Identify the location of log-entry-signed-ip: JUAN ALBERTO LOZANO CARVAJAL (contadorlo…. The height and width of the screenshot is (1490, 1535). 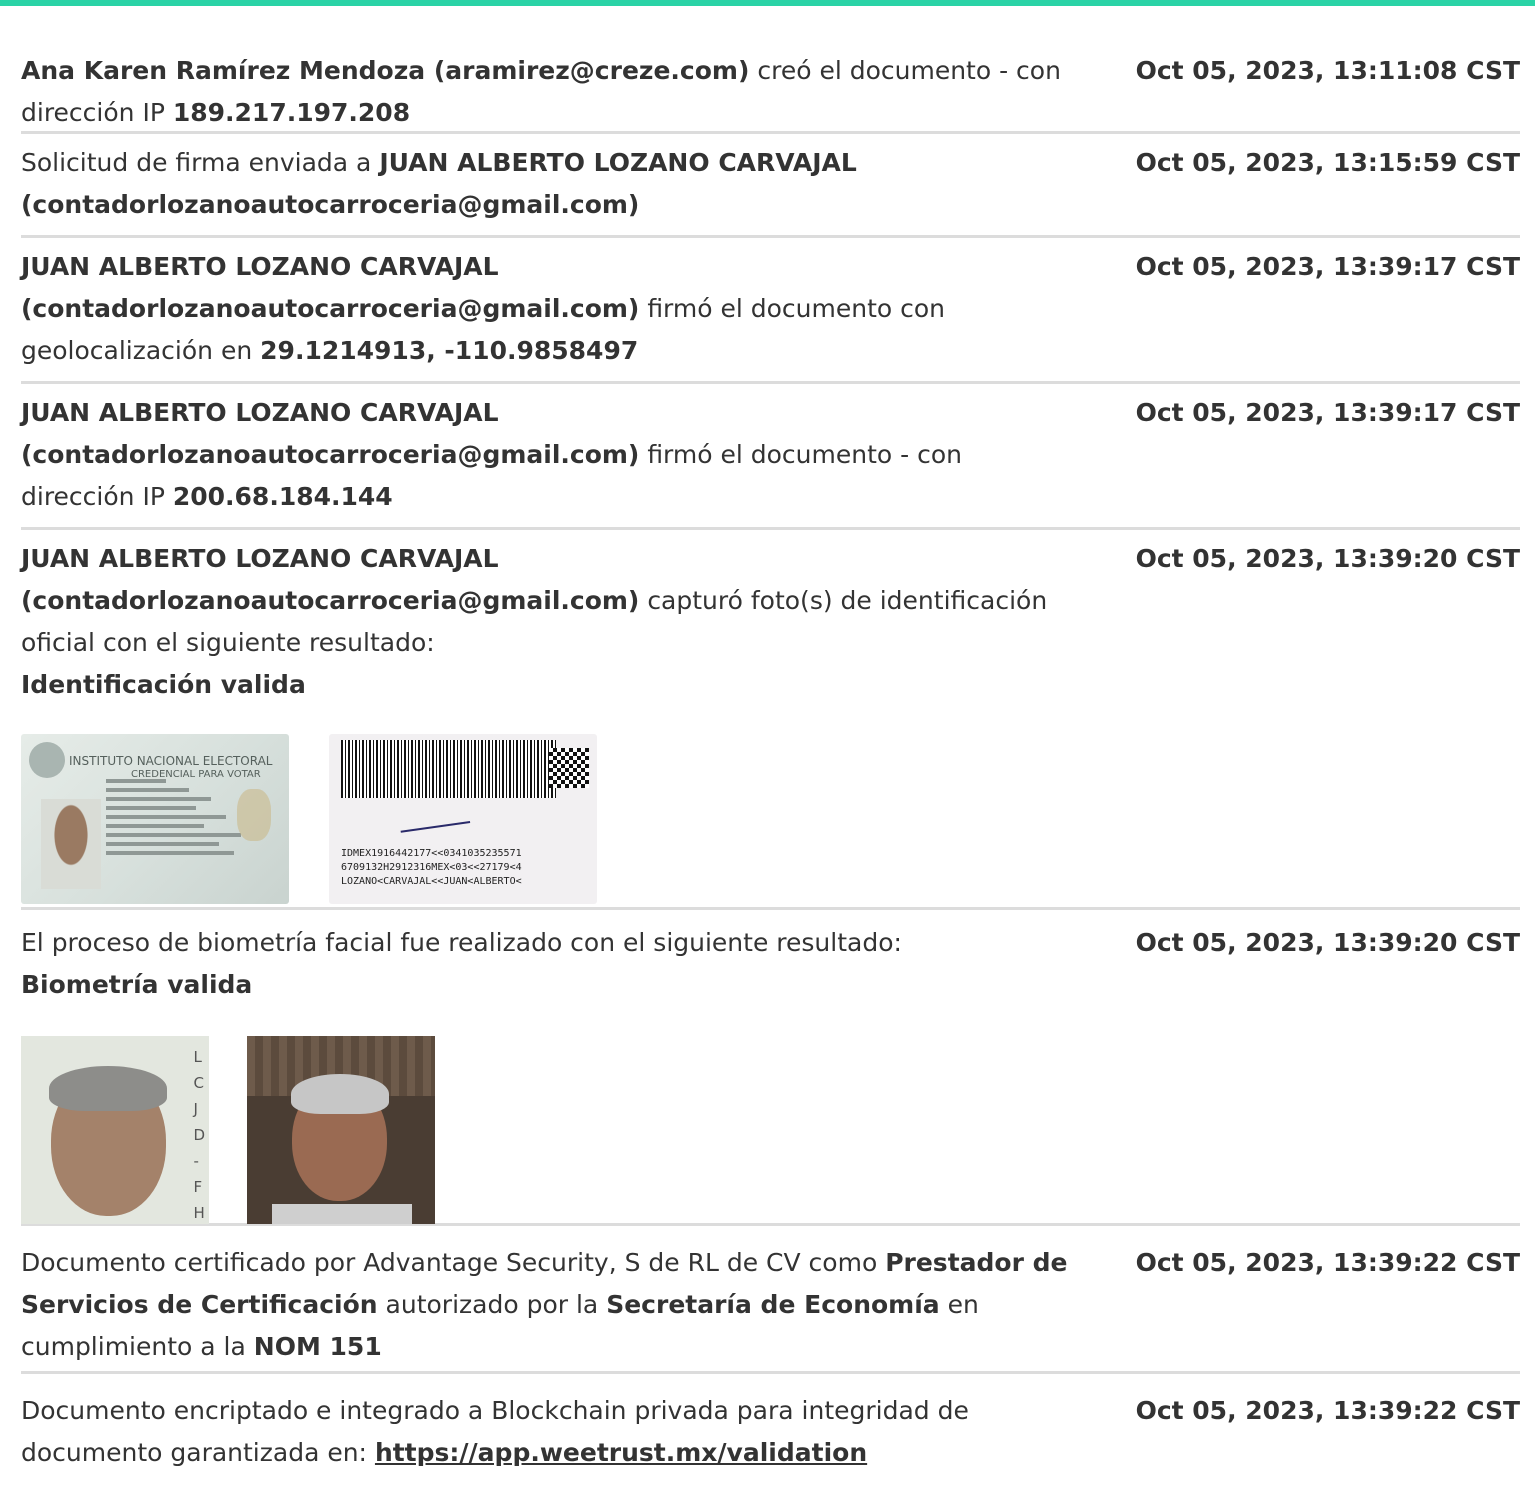
(770, 457).